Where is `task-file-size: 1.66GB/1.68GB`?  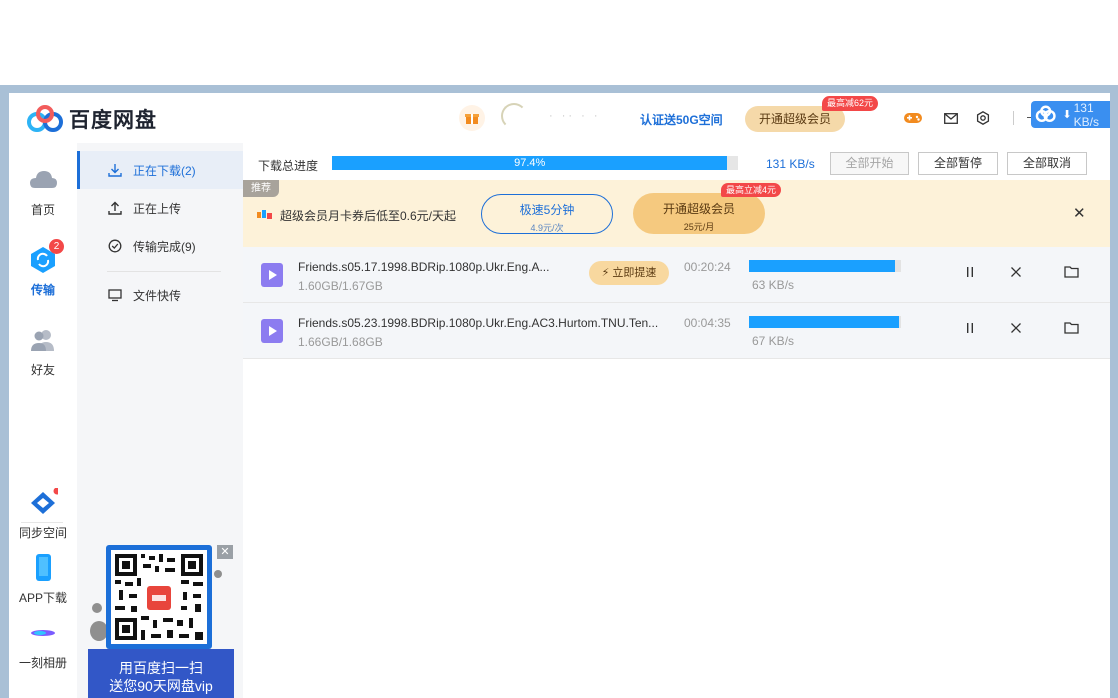 task-file-size: 1.66GB/1.68GB is located at coordinates (340, 342).